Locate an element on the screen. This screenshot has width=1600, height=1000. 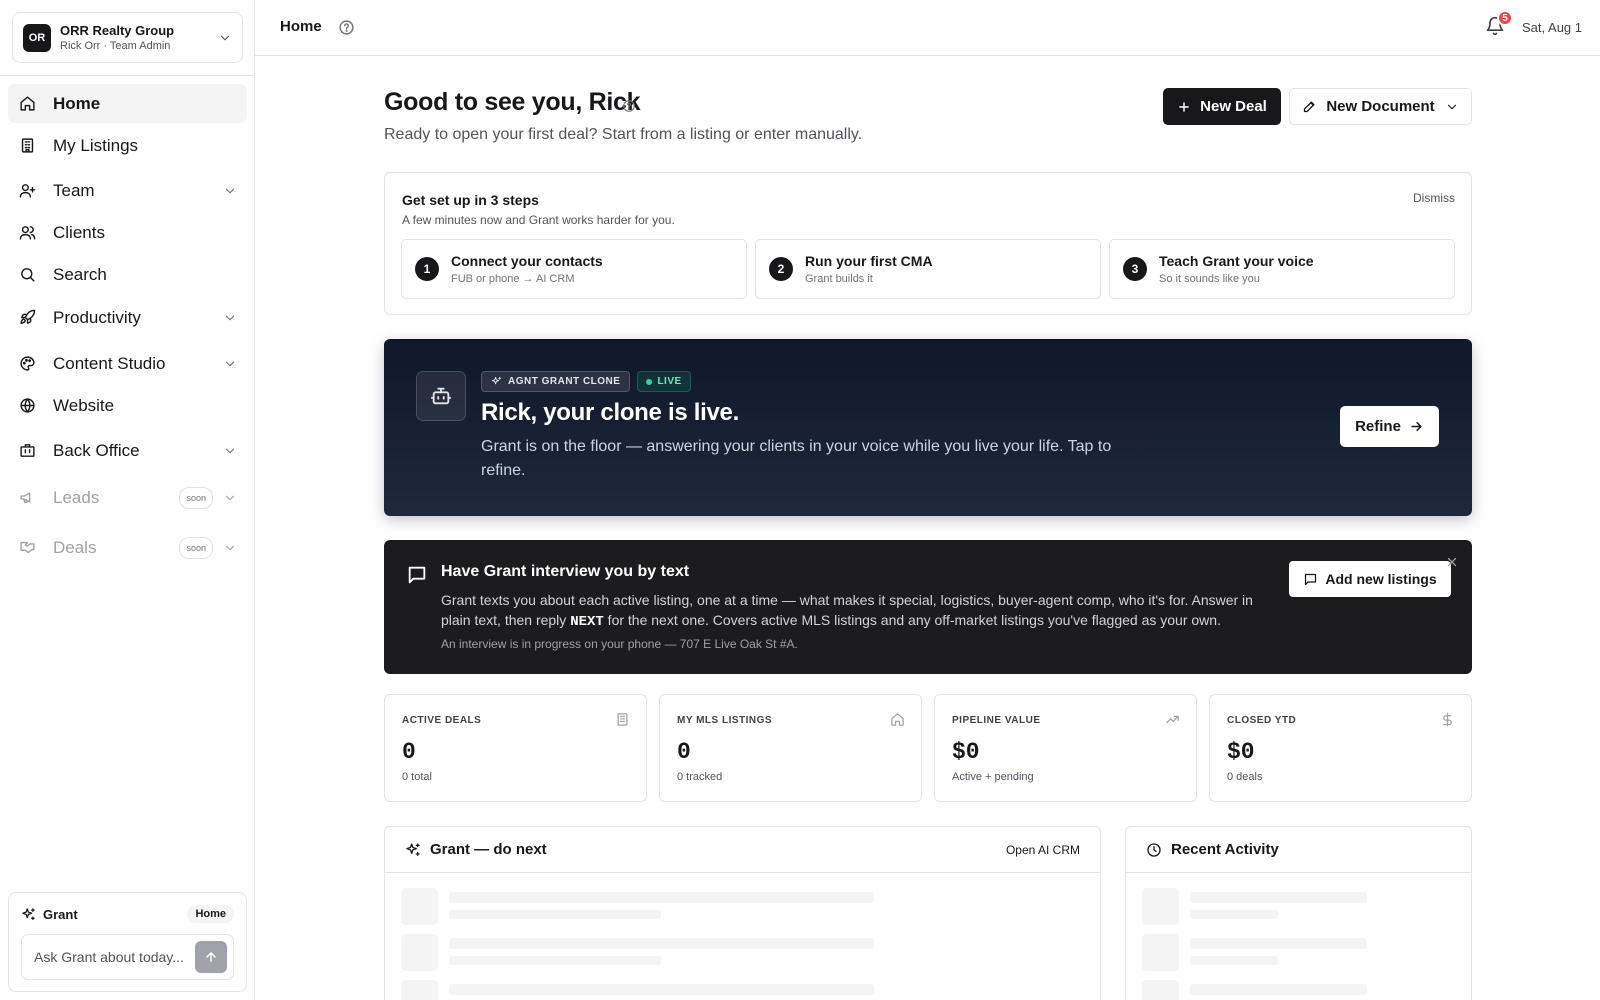
sidebar-item-home: Home is located at coordinates (127, 103).